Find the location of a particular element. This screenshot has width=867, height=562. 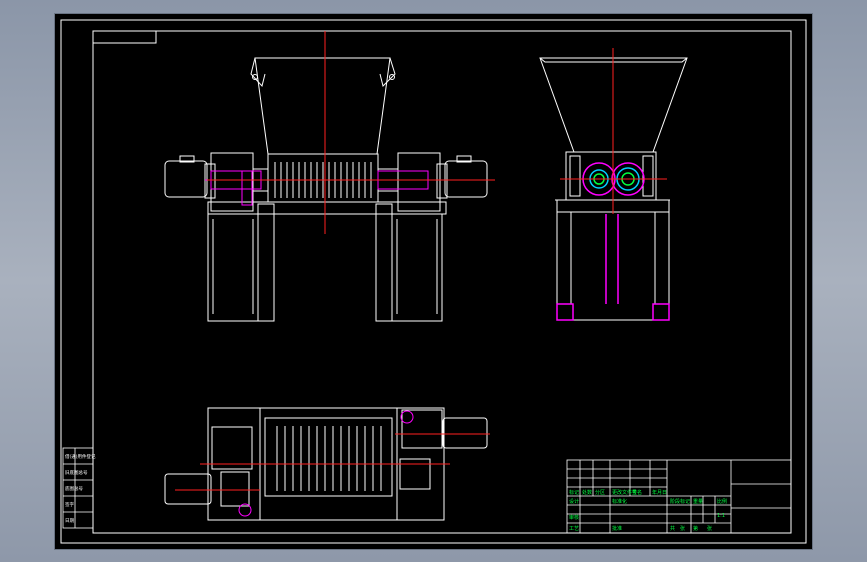

tb-sheets-1: 张 is located at coordinates (682, 528).